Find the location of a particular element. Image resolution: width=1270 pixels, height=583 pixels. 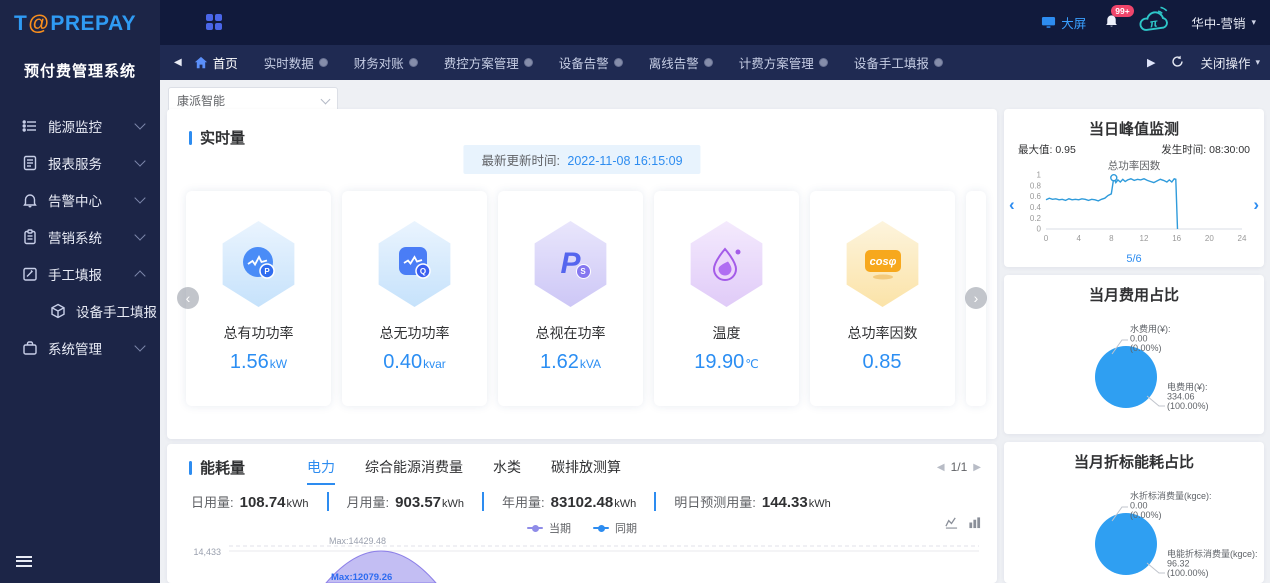

cloud-pi-logo: π is located at coordinates (1155, 23).